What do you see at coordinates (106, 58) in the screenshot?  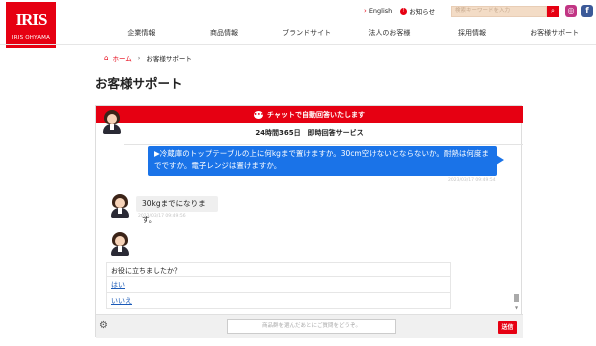 I see `home-icon: ⌂` at bounding box center [106, 58].